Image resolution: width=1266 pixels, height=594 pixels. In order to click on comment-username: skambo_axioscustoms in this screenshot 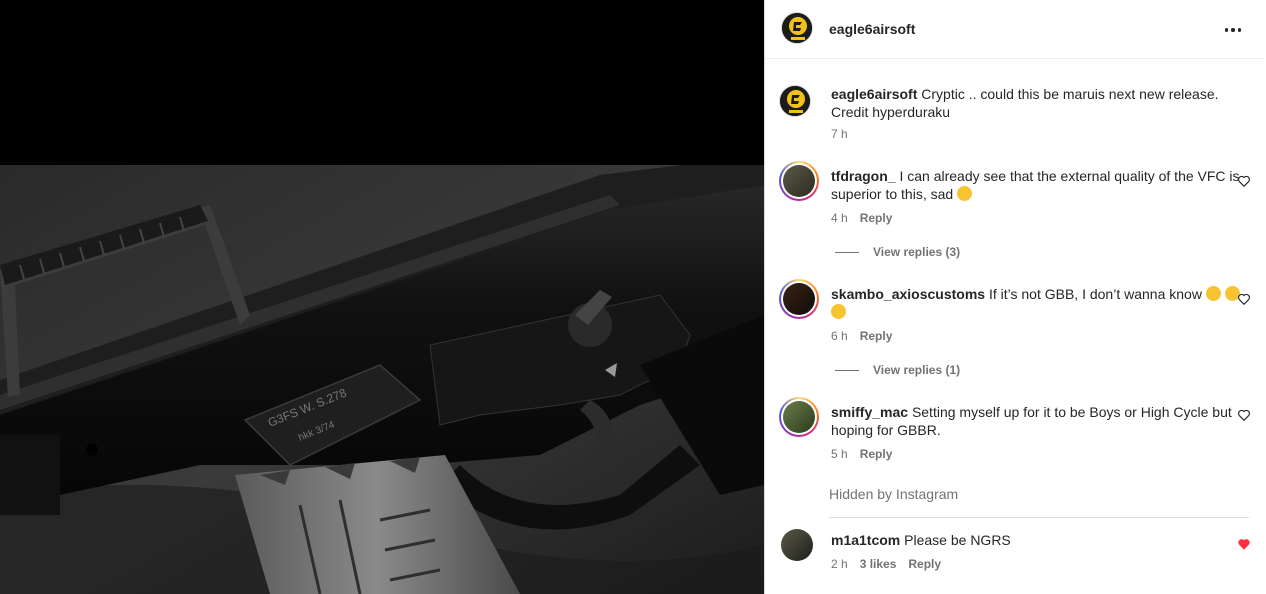, I will do `click(908, 294)`.